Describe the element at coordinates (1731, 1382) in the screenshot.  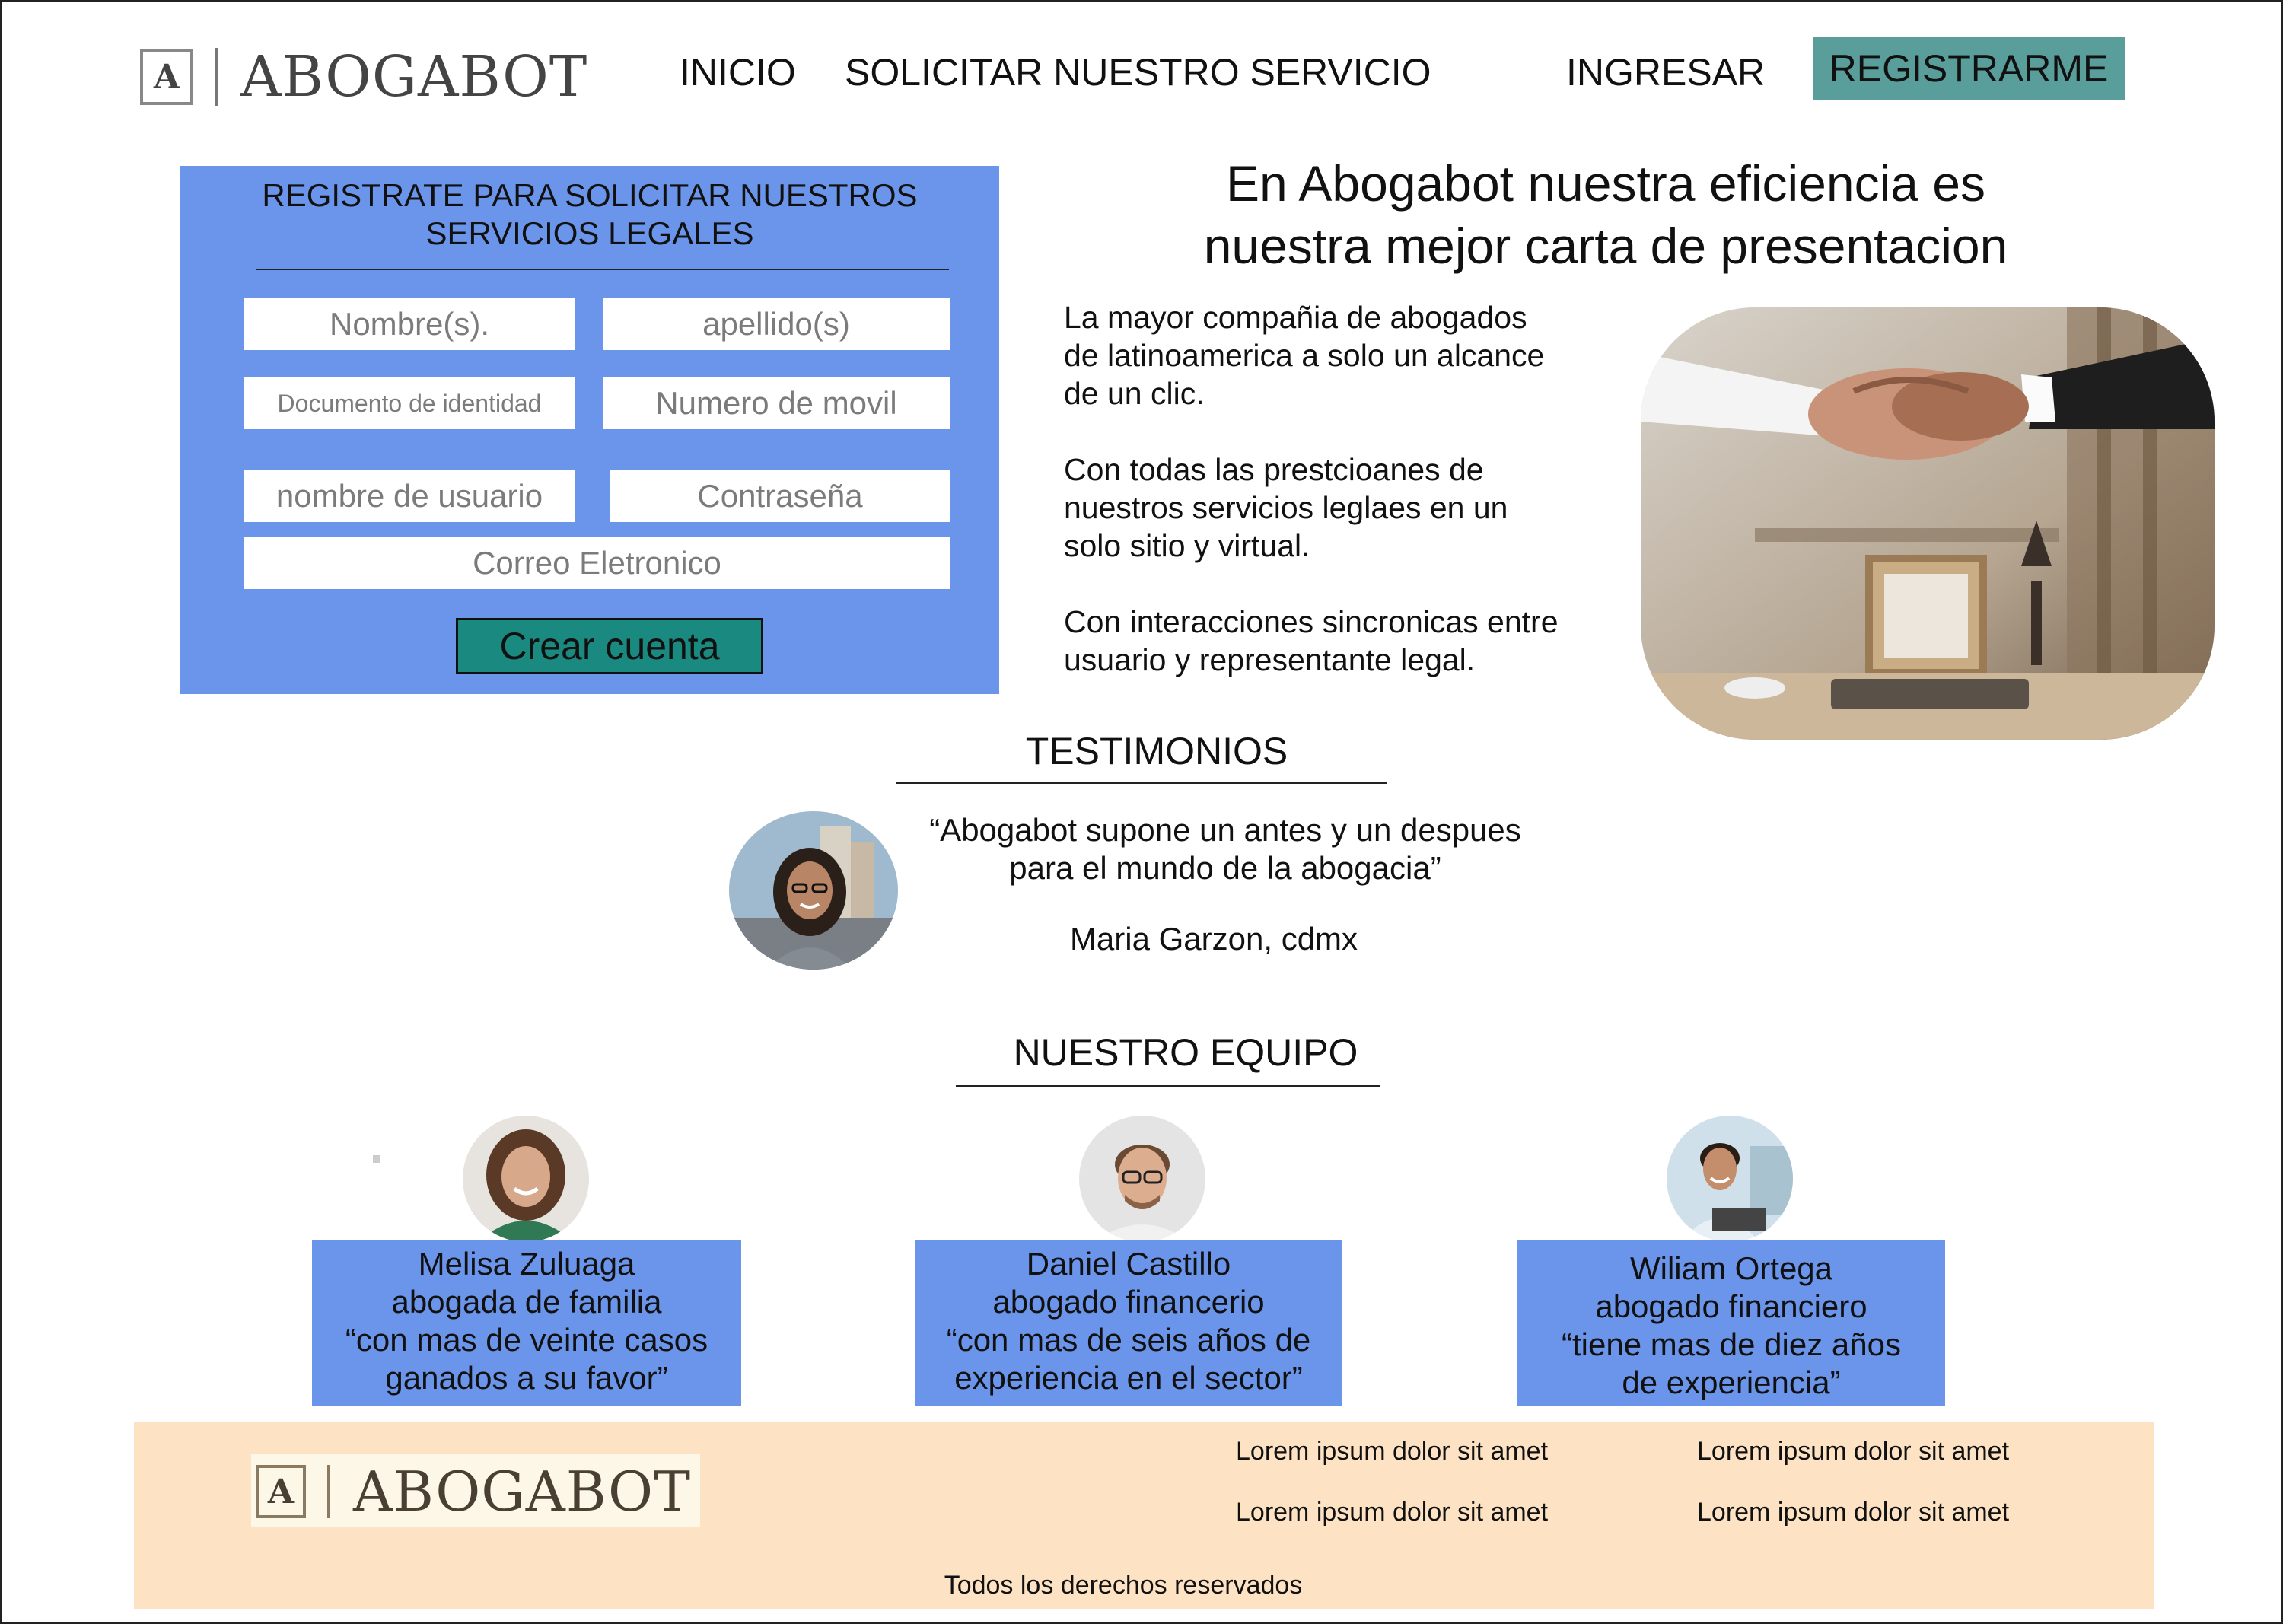
I see `member-quote-line: de experiencia”` at that location.